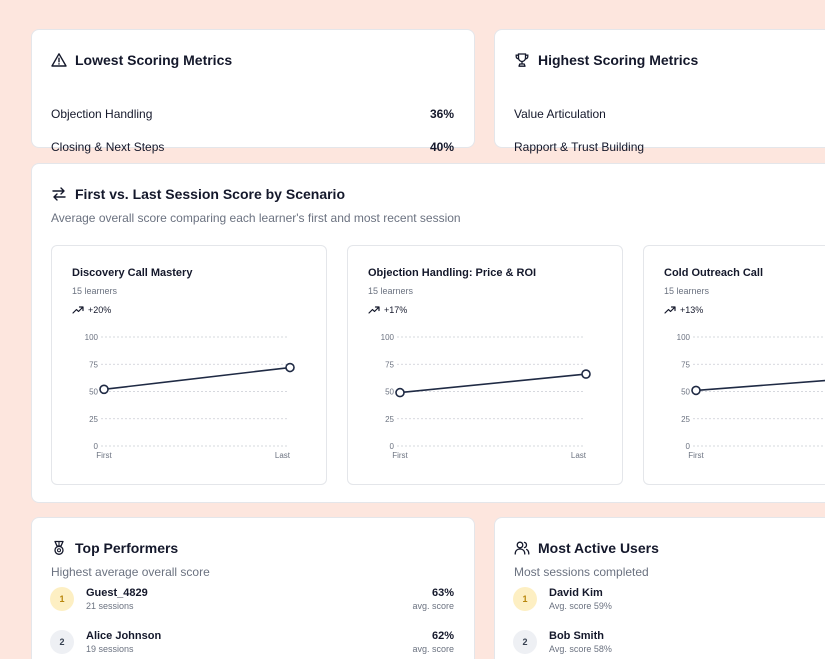 The width and height of the screenshot is (825, 659). Describe the element at coordinates (687, 642) in the screenshot. I see `user-info: Bob Smith Avg. score 58%` at that location.